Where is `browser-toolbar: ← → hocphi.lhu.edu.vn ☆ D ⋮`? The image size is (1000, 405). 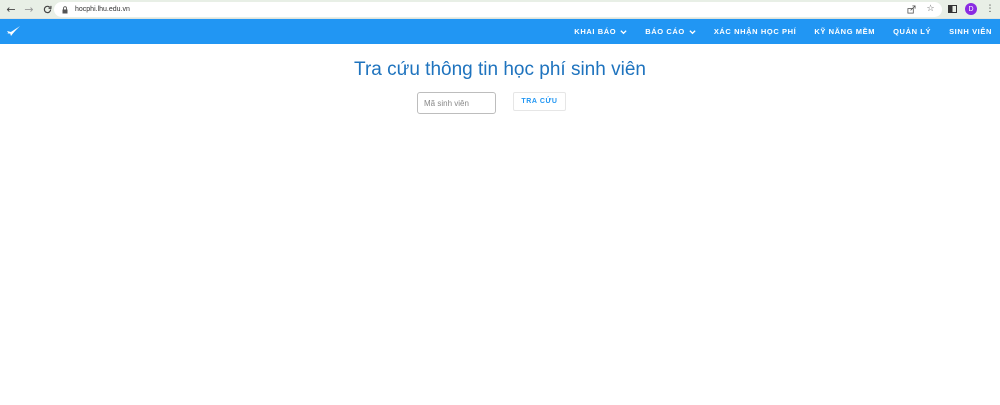
browser-toolbar: ← → hocphi.lhu.edu.vn ☆ D ⋮ is located at coordinates (500, 9).